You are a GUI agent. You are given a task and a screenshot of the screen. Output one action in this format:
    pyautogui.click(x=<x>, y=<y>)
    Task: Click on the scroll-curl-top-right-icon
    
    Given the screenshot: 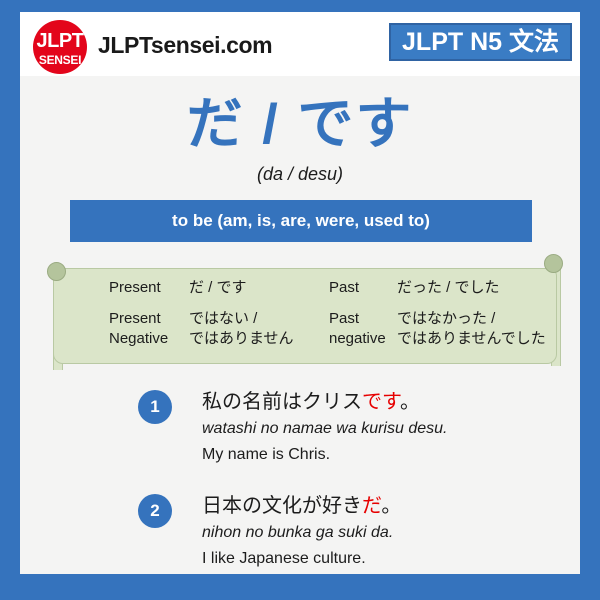 What is the action you would take?
    pyautogui.click(x=553, y=263)
    